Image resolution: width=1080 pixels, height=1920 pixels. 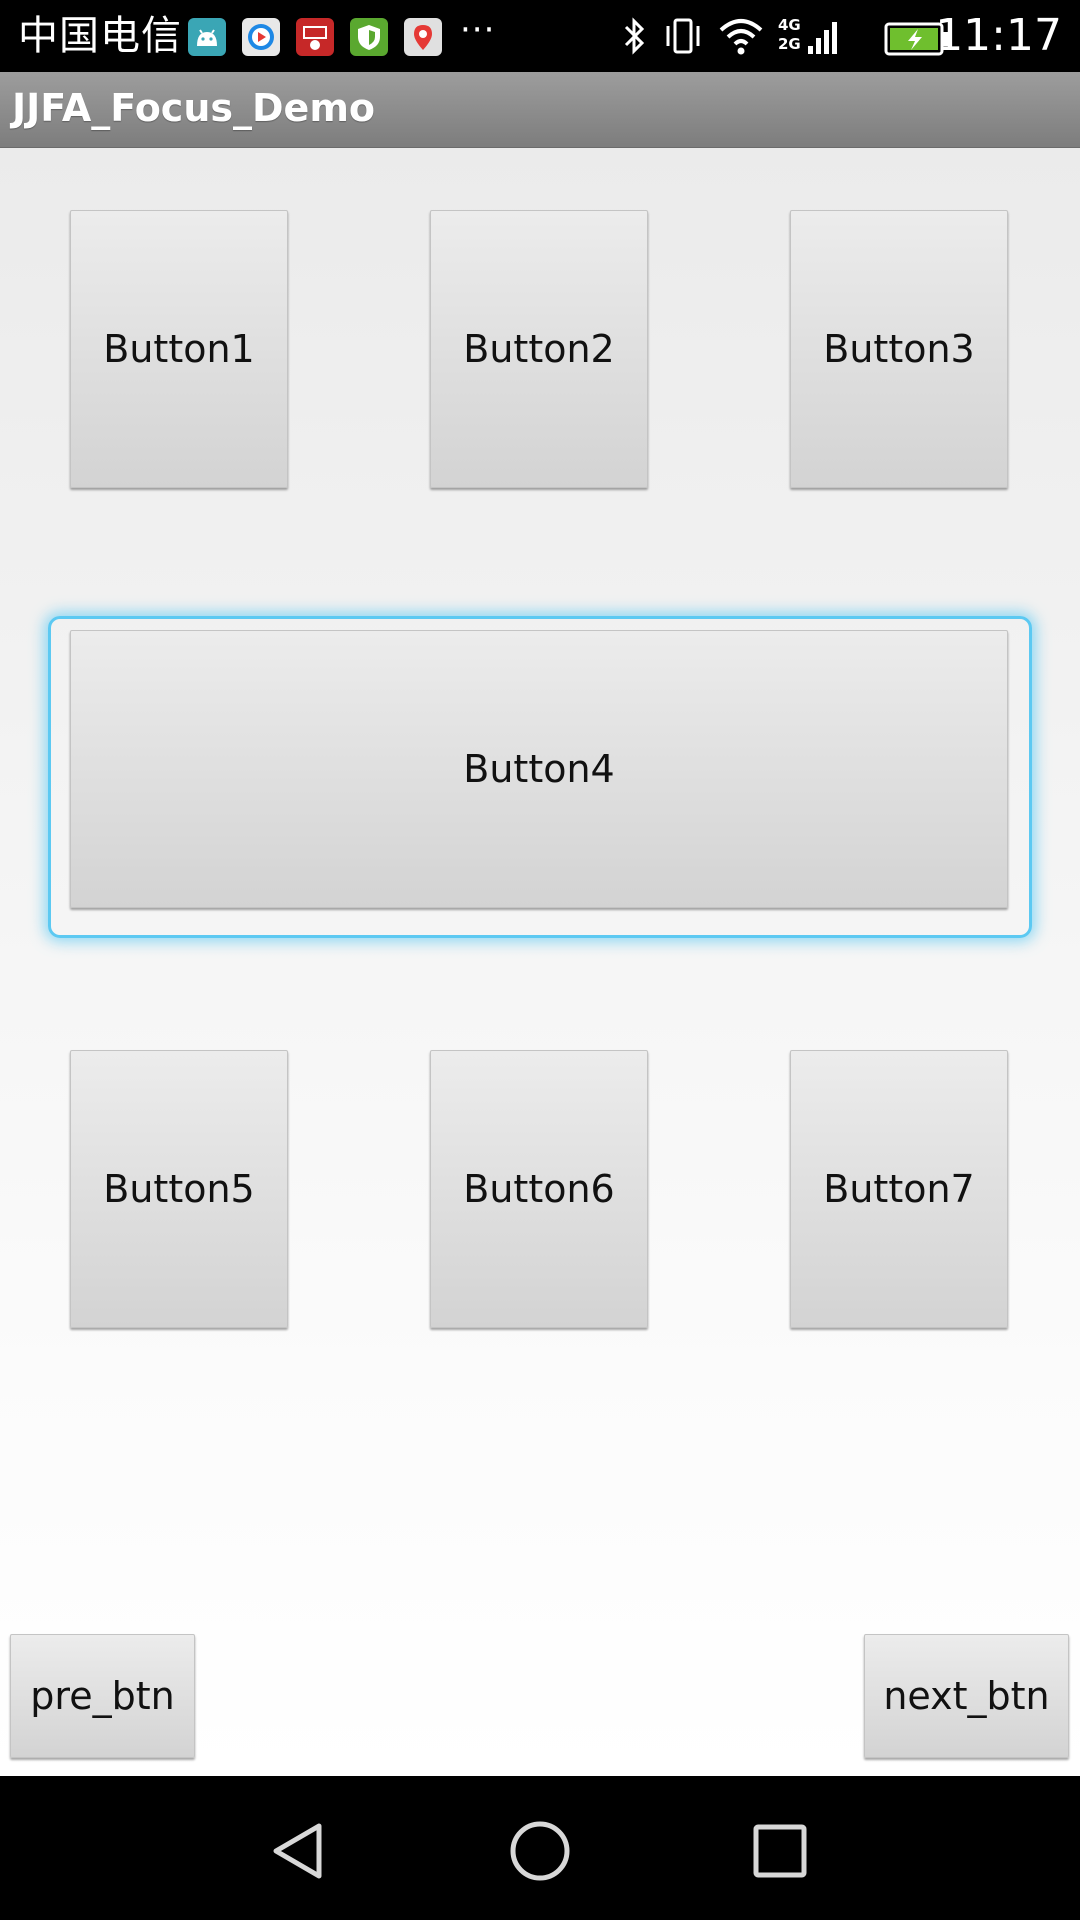 I want to click on button-5: Button5, so click(x=179, y=1189).